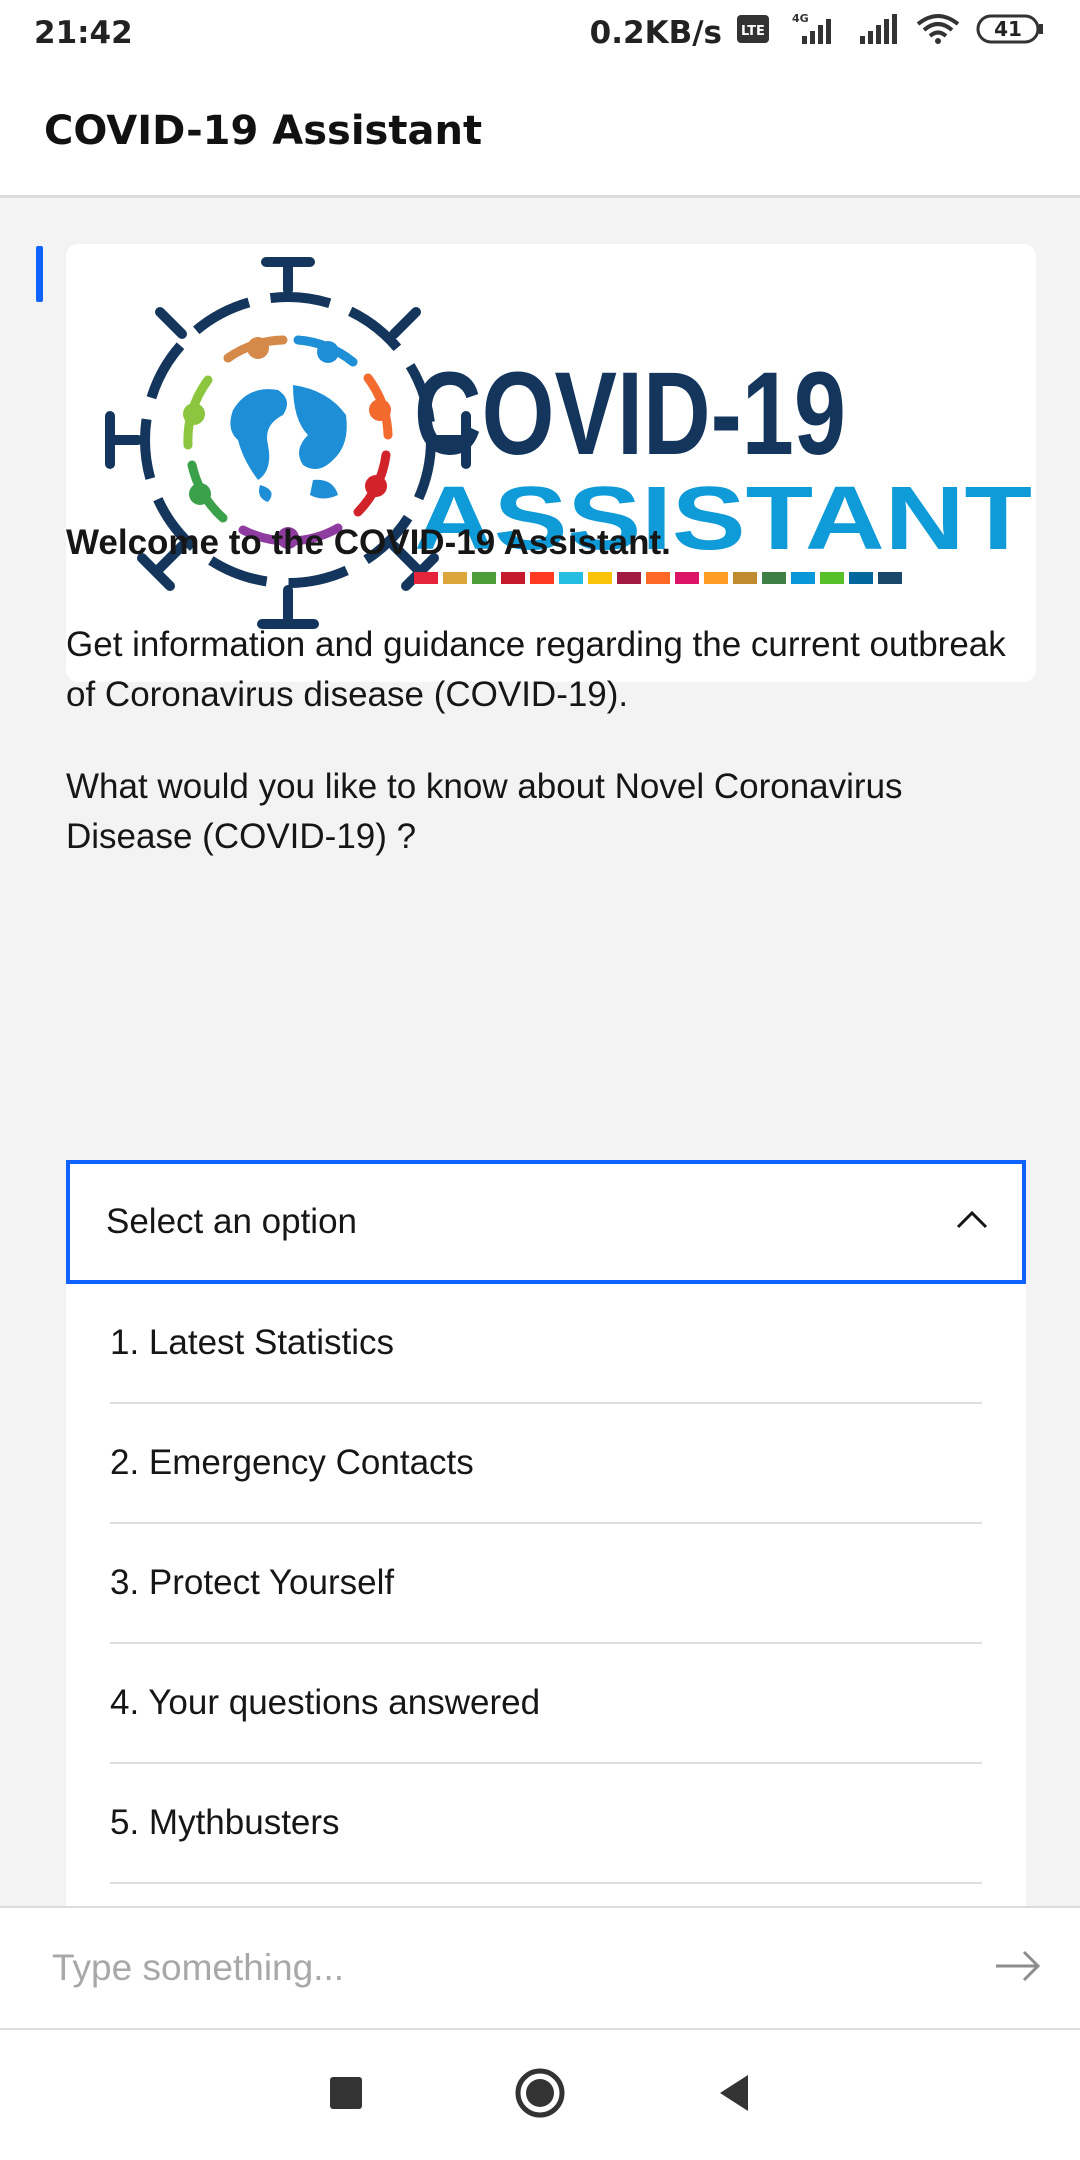 The width and height of the screenshot is (1080, 2160). What do you see at coordinates (972, 1222) in the screenshot?
I see `chevron-up-icon` at bounding box center [972, 1222].